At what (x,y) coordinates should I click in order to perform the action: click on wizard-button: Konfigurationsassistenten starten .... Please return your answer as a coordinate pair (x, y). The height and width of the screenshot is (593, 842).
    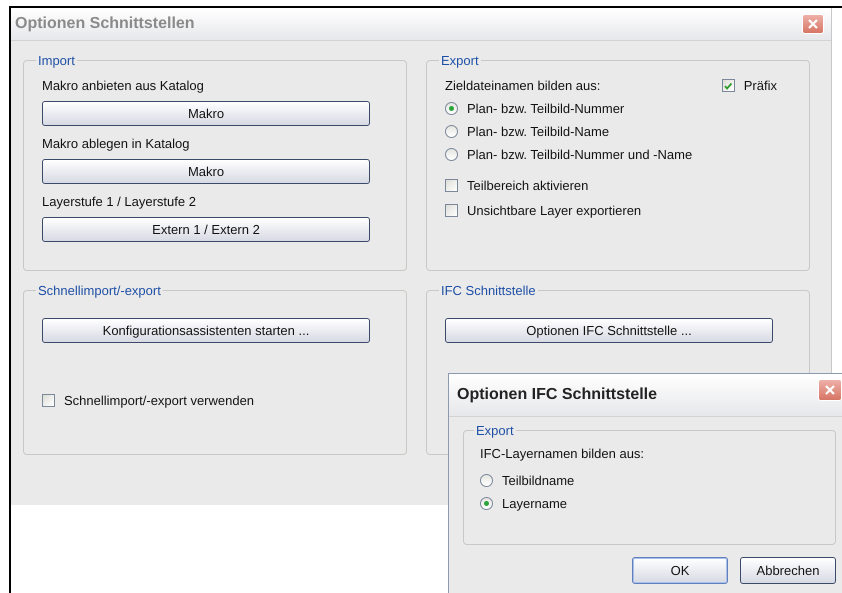
    Looking at the image, I should click on (206, 330).